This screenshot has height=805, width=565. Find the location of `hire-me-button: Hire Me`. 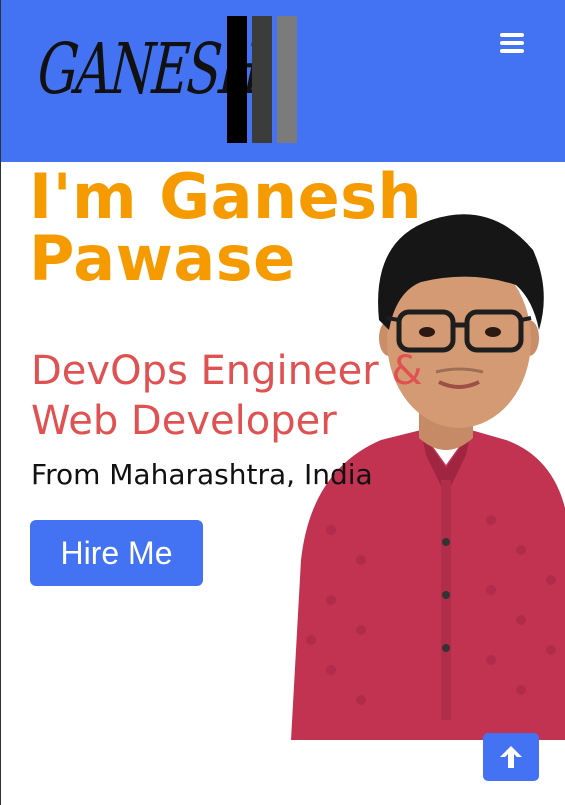

hire-me-button: Hire Me is located at coordinates (116, 553).